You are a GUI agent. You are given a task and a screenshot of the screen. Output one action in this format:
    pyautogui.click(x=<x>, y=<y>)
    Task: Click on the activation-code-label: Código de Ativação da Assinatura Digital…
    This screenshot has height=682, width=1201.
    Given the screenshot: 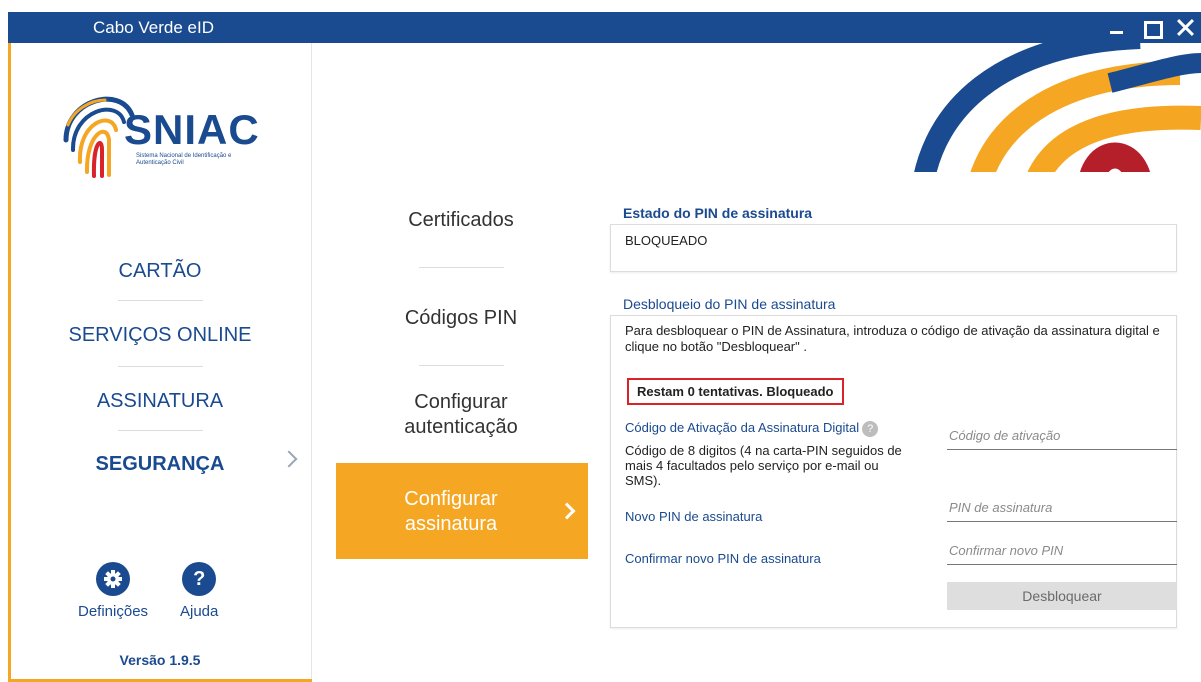 What is the action you would take?
    pyautogui.click(x=752, y=428)
    